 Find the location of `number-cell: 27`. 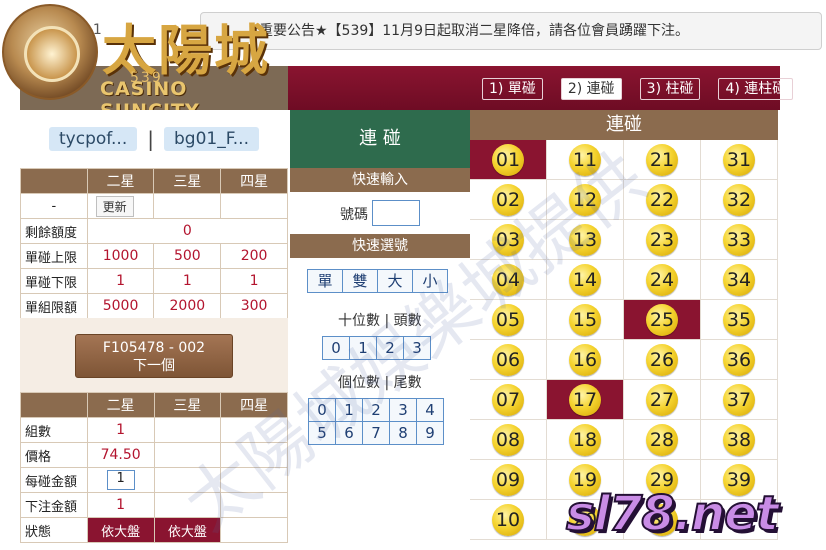

number-cell: 27 is located at coordinates (662, 400).